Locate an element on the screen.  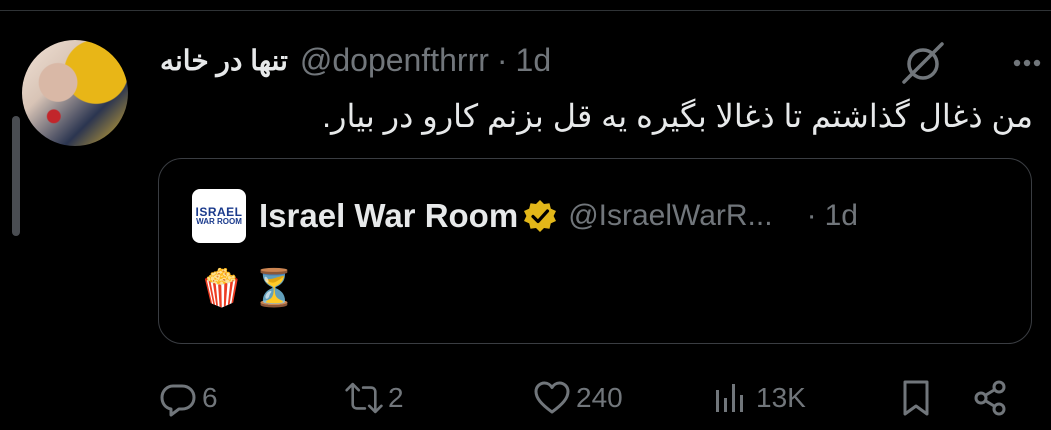
action-bar: 6 2 240 13K is located at coordinates (525, 398).